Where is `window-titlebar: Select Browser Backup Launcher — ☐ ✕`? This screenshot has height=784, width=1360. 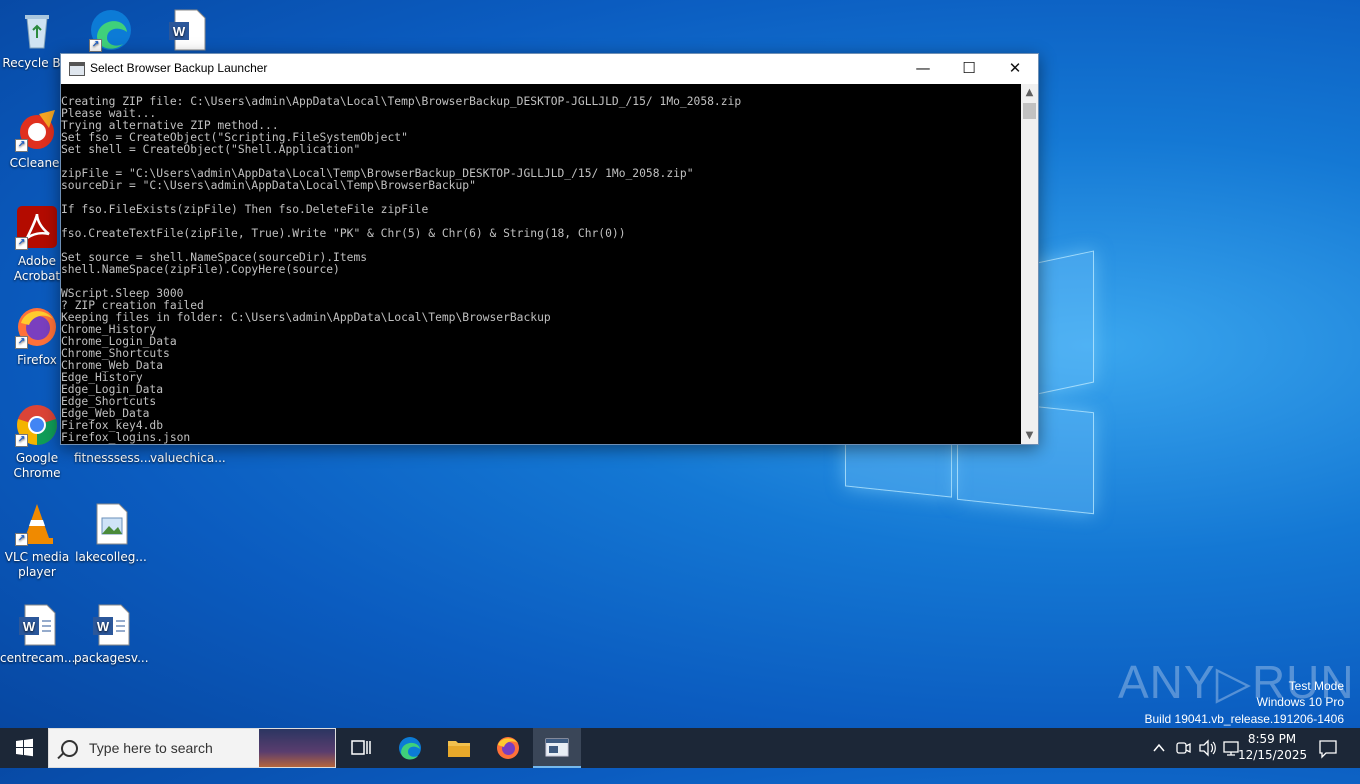
window-titlebar: Select Browser Backup Launcher — ☐ ✕ is located at coordinates (549, 69).